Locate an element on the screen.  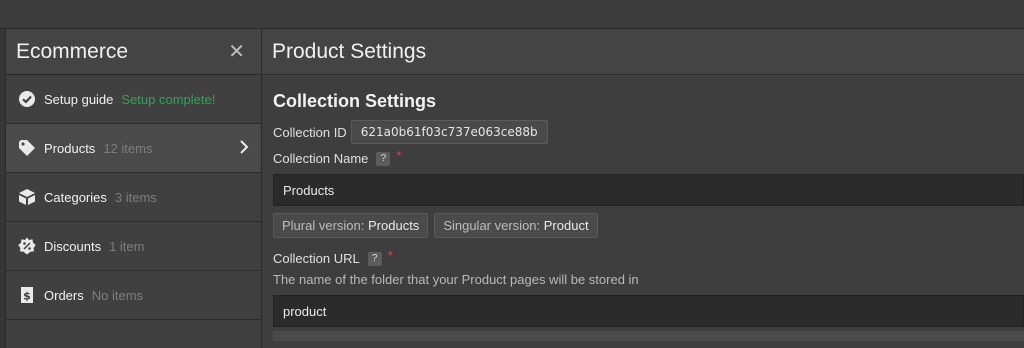
plural-label: Plural version: is located at coordinates (323, 225).